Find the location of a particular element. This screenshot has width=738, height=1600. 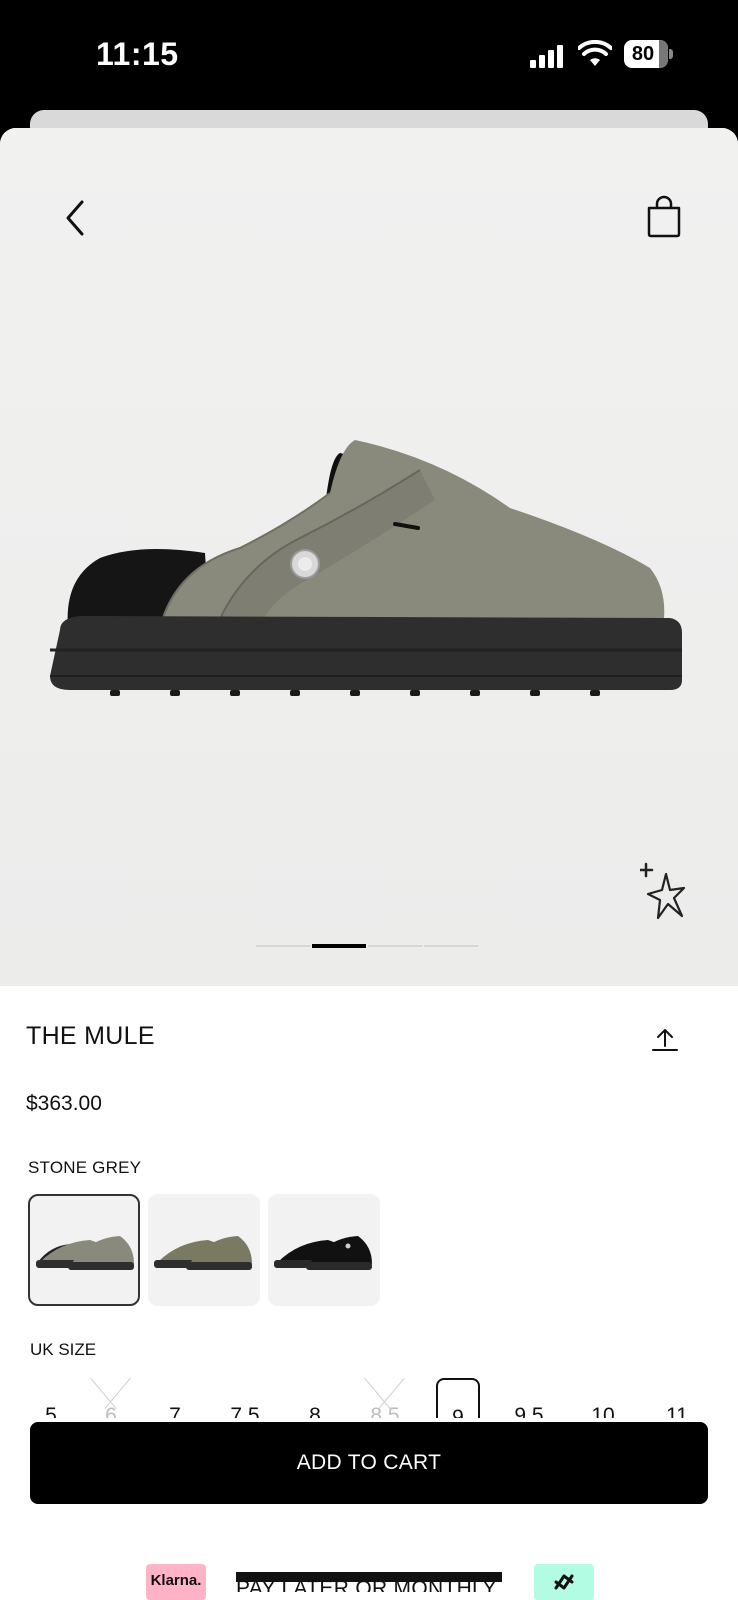

product-title: THE MULE is located at coordinates (90, 1036).